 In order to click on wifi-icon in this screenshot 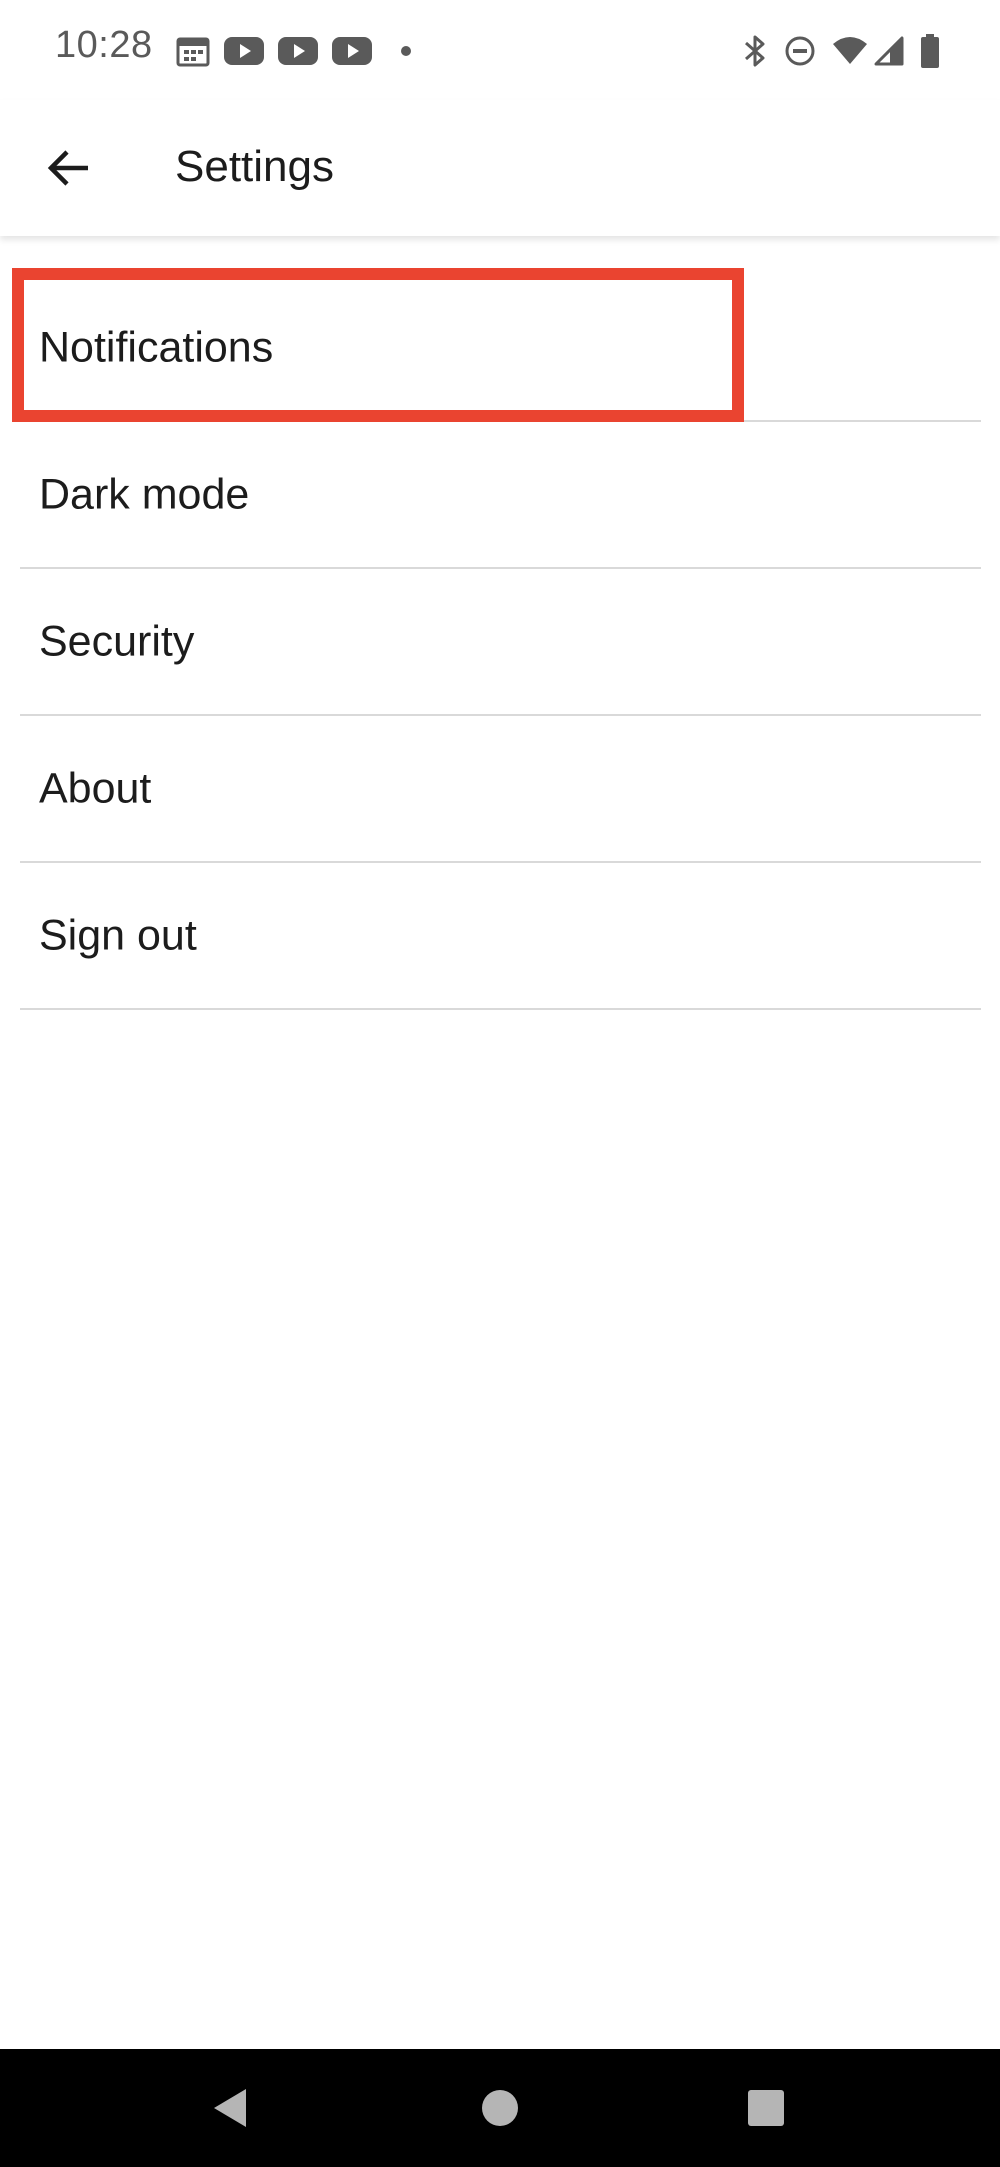, I will do `click(850, 51)`.